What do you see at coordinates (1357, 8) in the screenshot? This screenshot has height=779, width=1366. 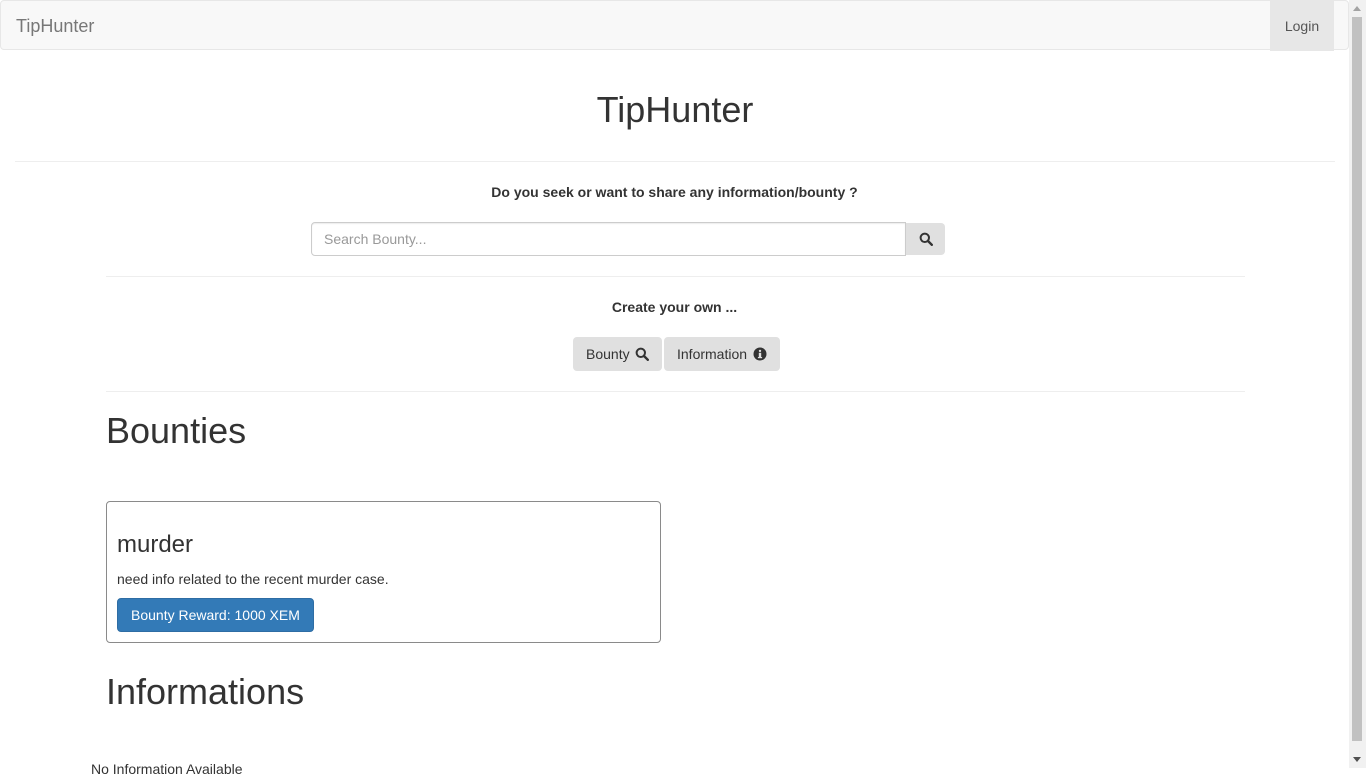 I see `scroll-up-icon` at bounding box center [1357, 8].